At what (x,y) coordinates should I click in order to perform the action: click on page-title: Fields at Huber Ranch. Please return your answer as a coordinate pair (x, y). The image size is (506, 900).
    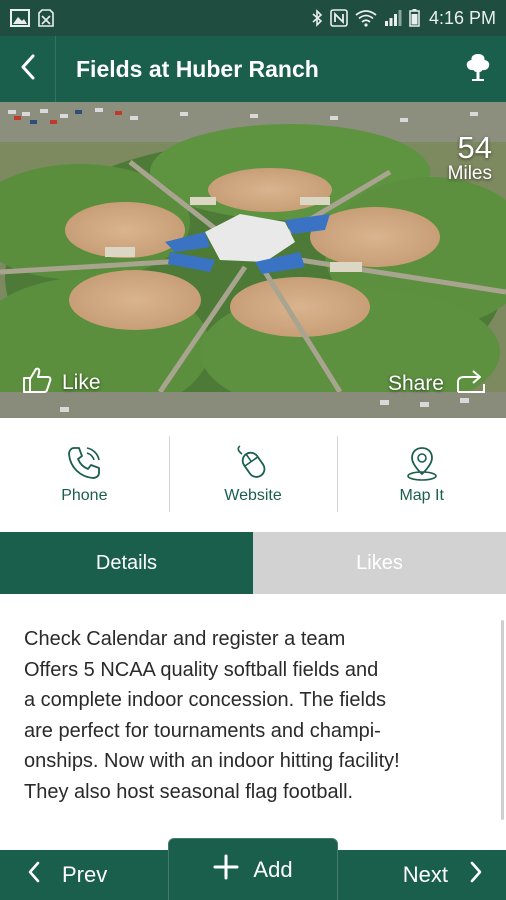
    Looking at the image, I should click on (197, 68).